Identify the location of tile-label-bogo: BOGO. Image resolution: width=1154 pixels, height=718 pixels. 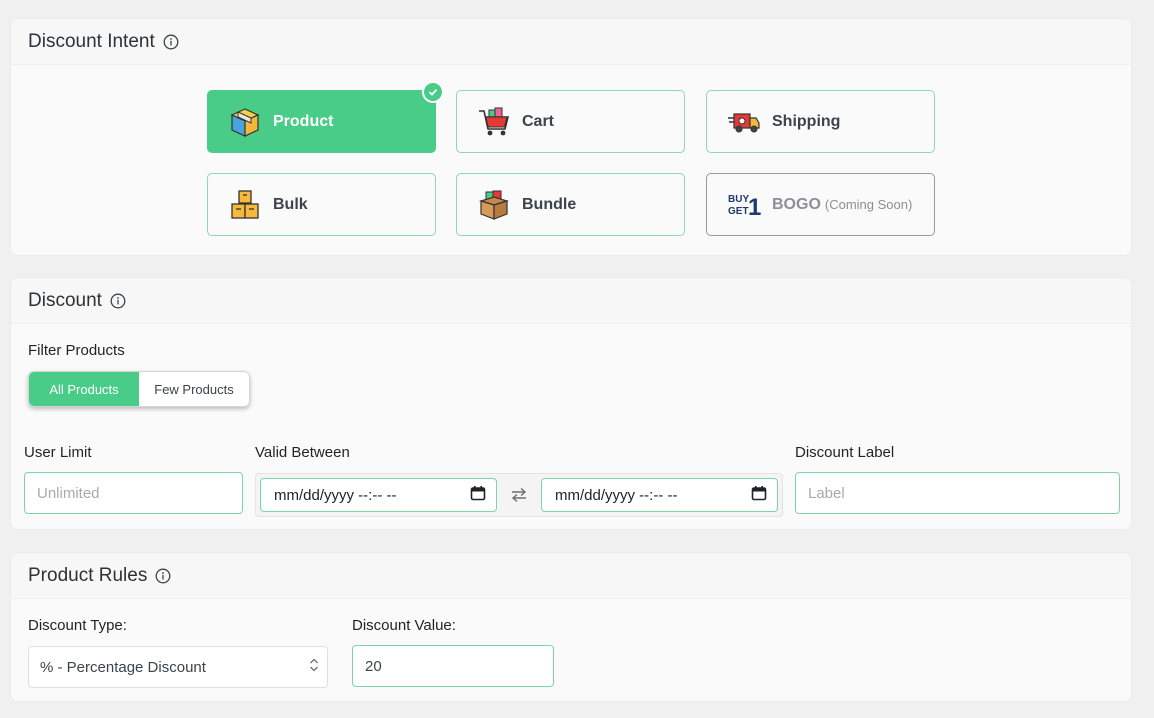
(796, 204).